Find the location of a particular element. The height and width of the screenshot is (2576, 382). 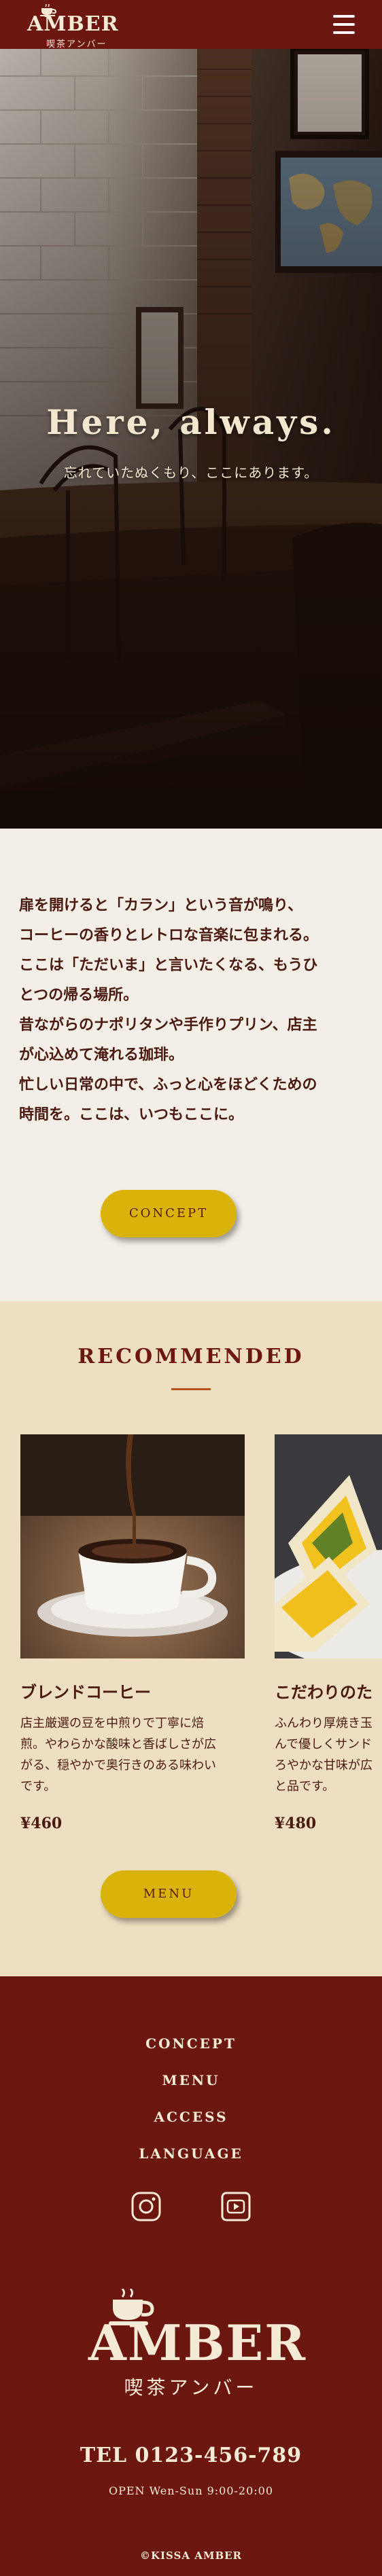

menu-button: MENU is located at coordinates (169, 1894).